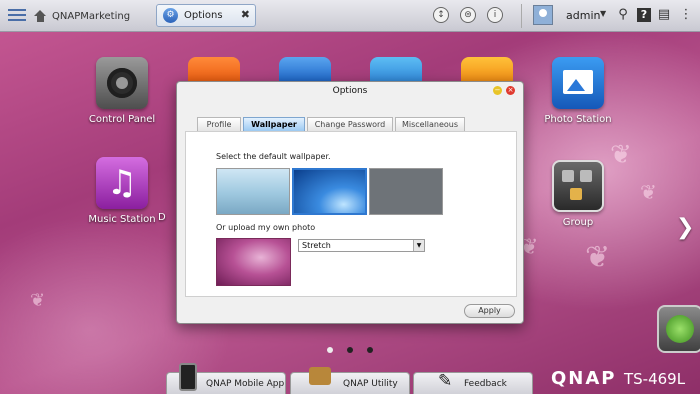 This screenshot has height=394, width=700. Describe the element at coordinates (219, 124) in the screenshot. I see `tab-profile: Profile` at that location.